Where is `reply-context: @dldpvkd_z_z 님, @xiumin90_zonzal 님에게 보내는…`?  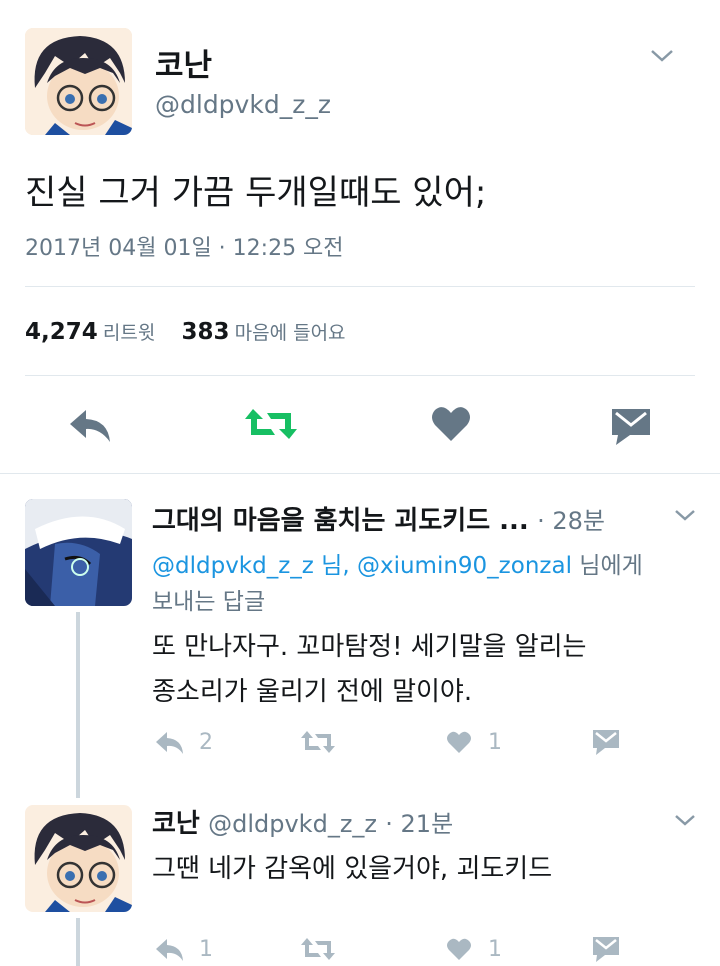
reply-context: @dldpvkd_z_z 님, @xiumin90_zonzal 님에게 보내는… is located at coordinates (422, 584).